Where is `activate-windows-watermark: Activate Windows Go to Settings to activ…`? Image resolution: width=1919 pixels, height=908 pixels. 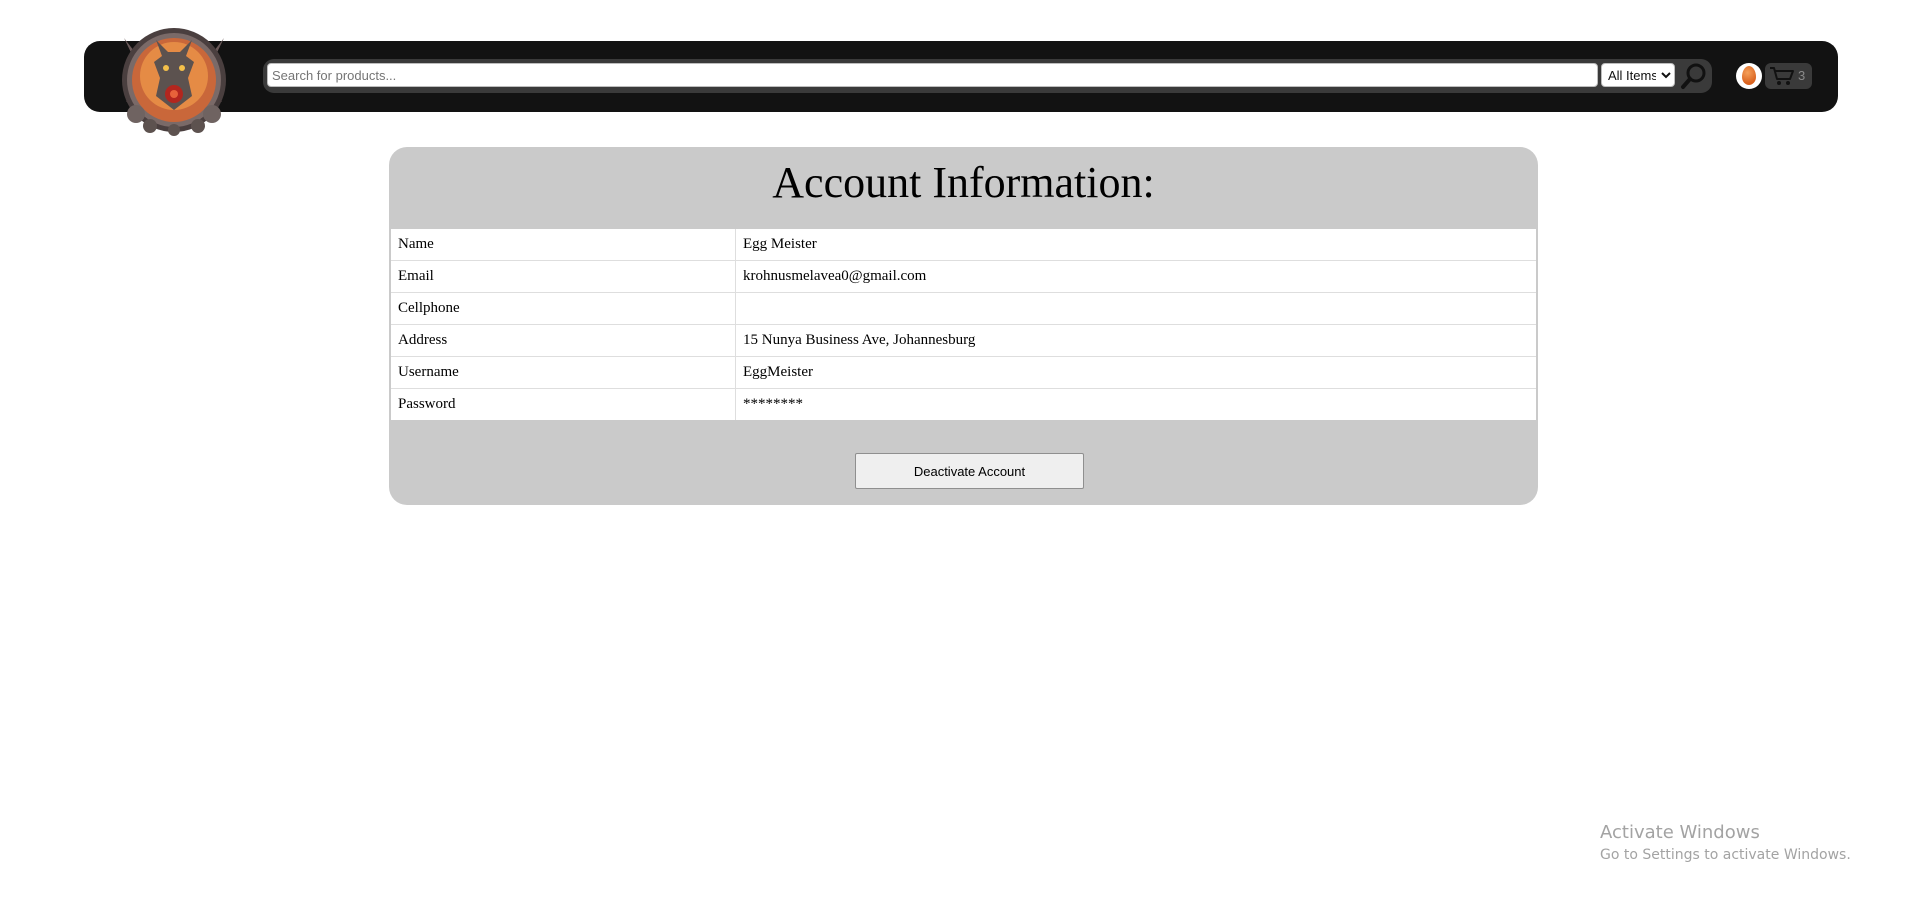 activate-windows-watermark: Activate Windows Go to Settings to activ… is located at coordinates (1725, 844).